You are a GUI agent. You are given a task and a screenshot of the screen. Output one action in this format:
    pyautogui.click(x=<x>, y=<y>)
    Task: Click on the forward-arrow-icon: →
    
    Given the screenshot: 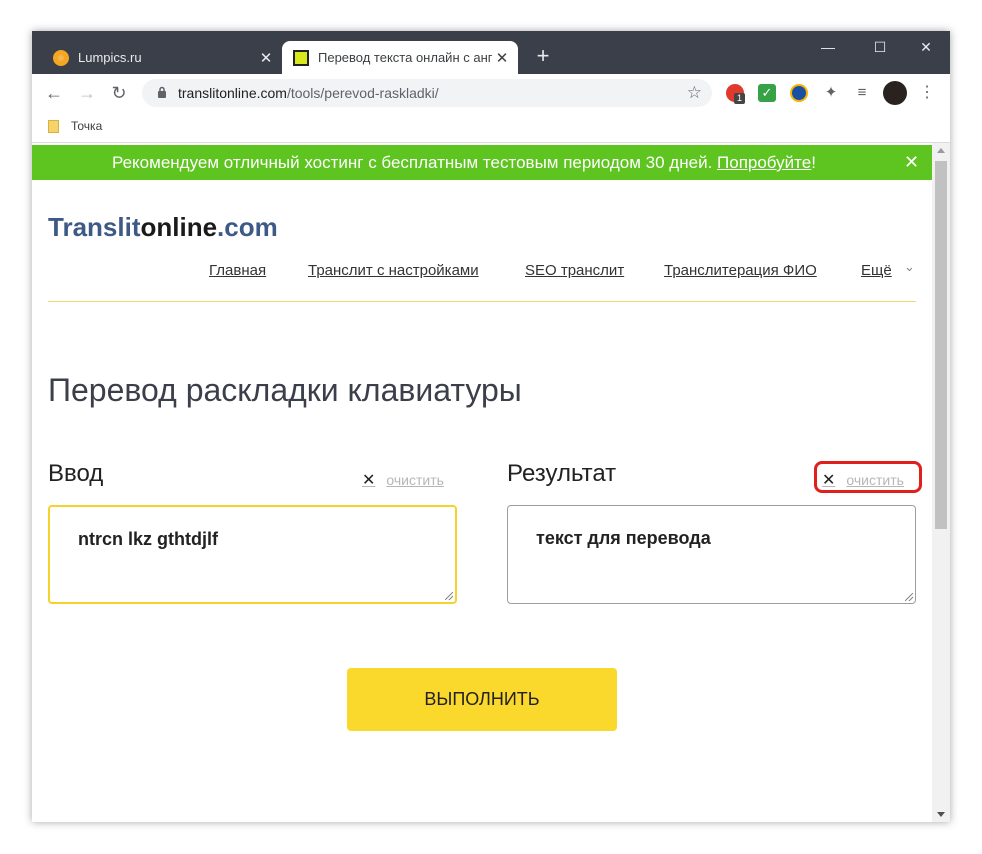 What is the action you would take?
    pyautogui.click(x=87, y=93)
    